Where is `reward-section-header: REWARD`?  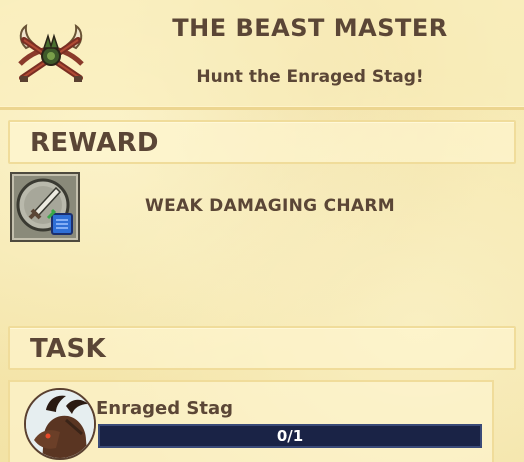 reward-section-header: REWARD is located at coordinates (262, 142).